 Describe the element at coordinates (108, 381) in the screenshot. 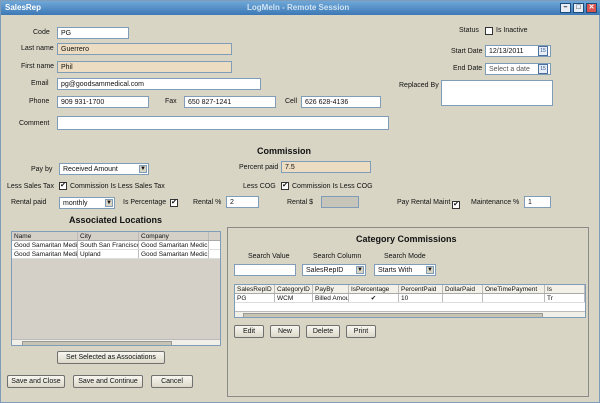

I see `save-and-continue-button: Save and Continue` at that location.